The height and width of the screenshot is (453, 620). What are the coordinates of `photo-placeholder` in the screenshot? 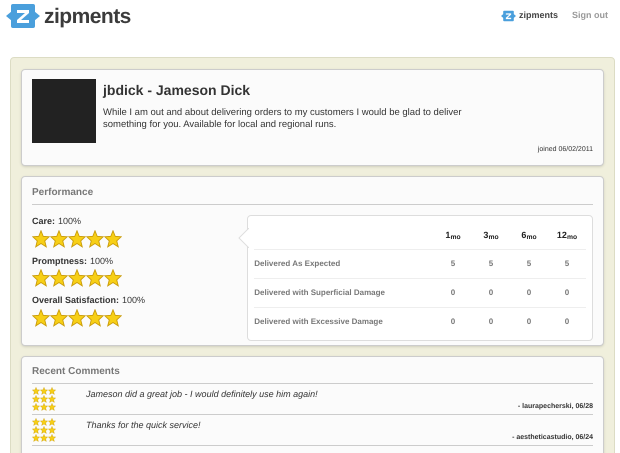 It's located at (64, 111).